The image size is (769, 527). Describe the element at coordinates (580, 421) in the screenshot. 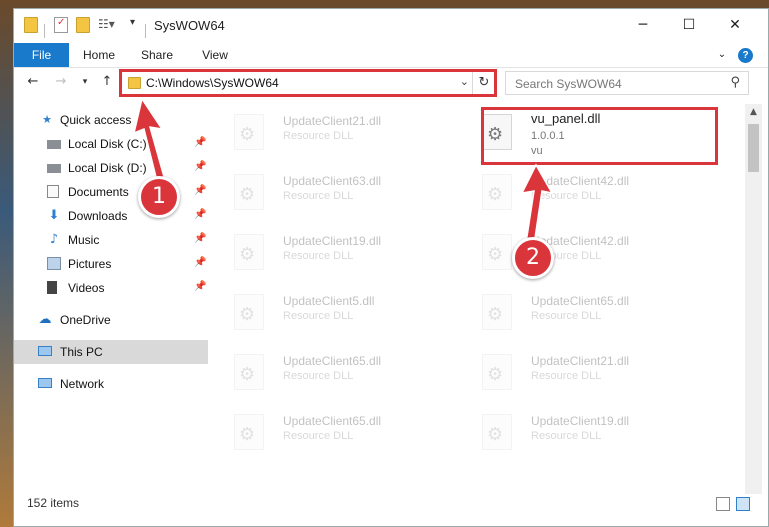

I see `file-name: UpdateClient19.dll` at that location.